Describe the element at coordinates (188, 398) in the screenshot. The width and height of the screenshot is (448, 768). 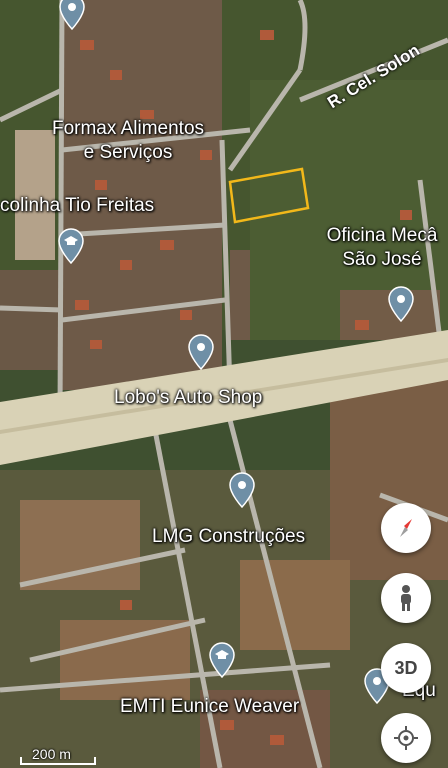
I see `place-lobos-label: Lobo's Auto Shop` at that location.